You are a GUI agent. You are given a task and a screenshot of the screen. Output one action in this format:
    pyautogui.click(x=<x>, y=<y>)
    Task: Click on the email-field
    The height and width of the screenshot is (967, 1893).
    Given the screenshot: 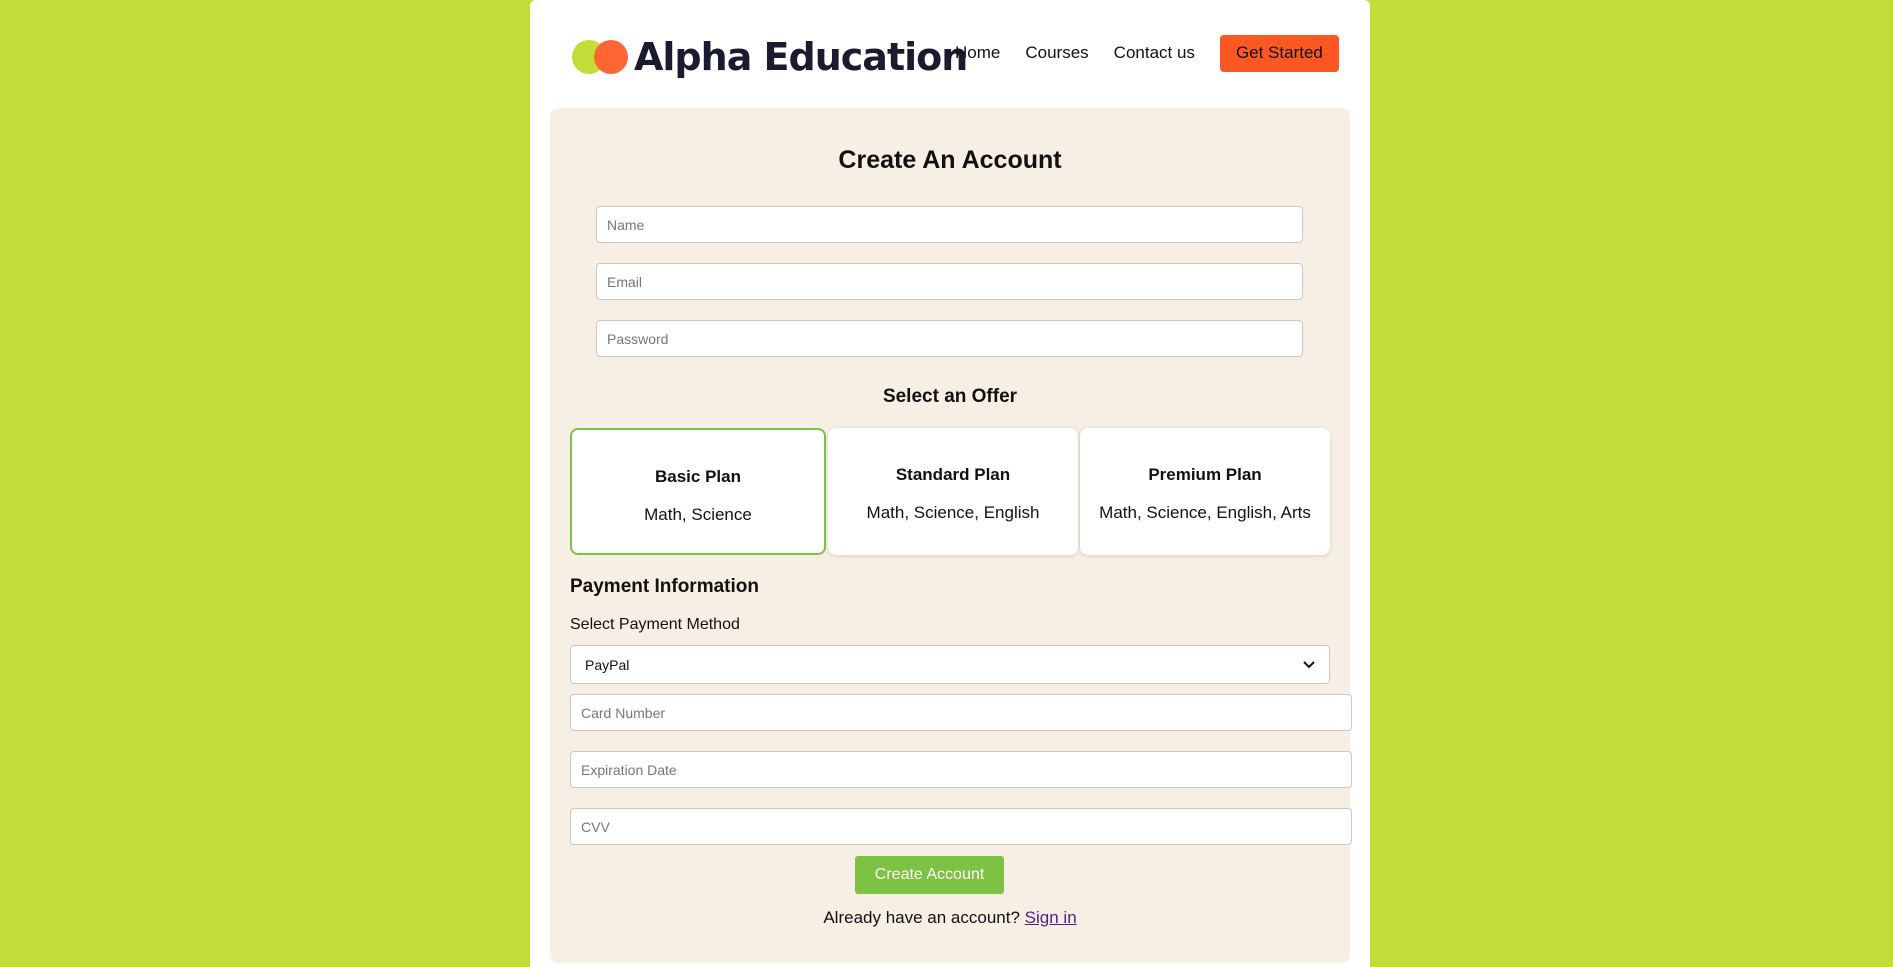 What is the action you would take?
    pyautogui.click(x=949, y=281)
    